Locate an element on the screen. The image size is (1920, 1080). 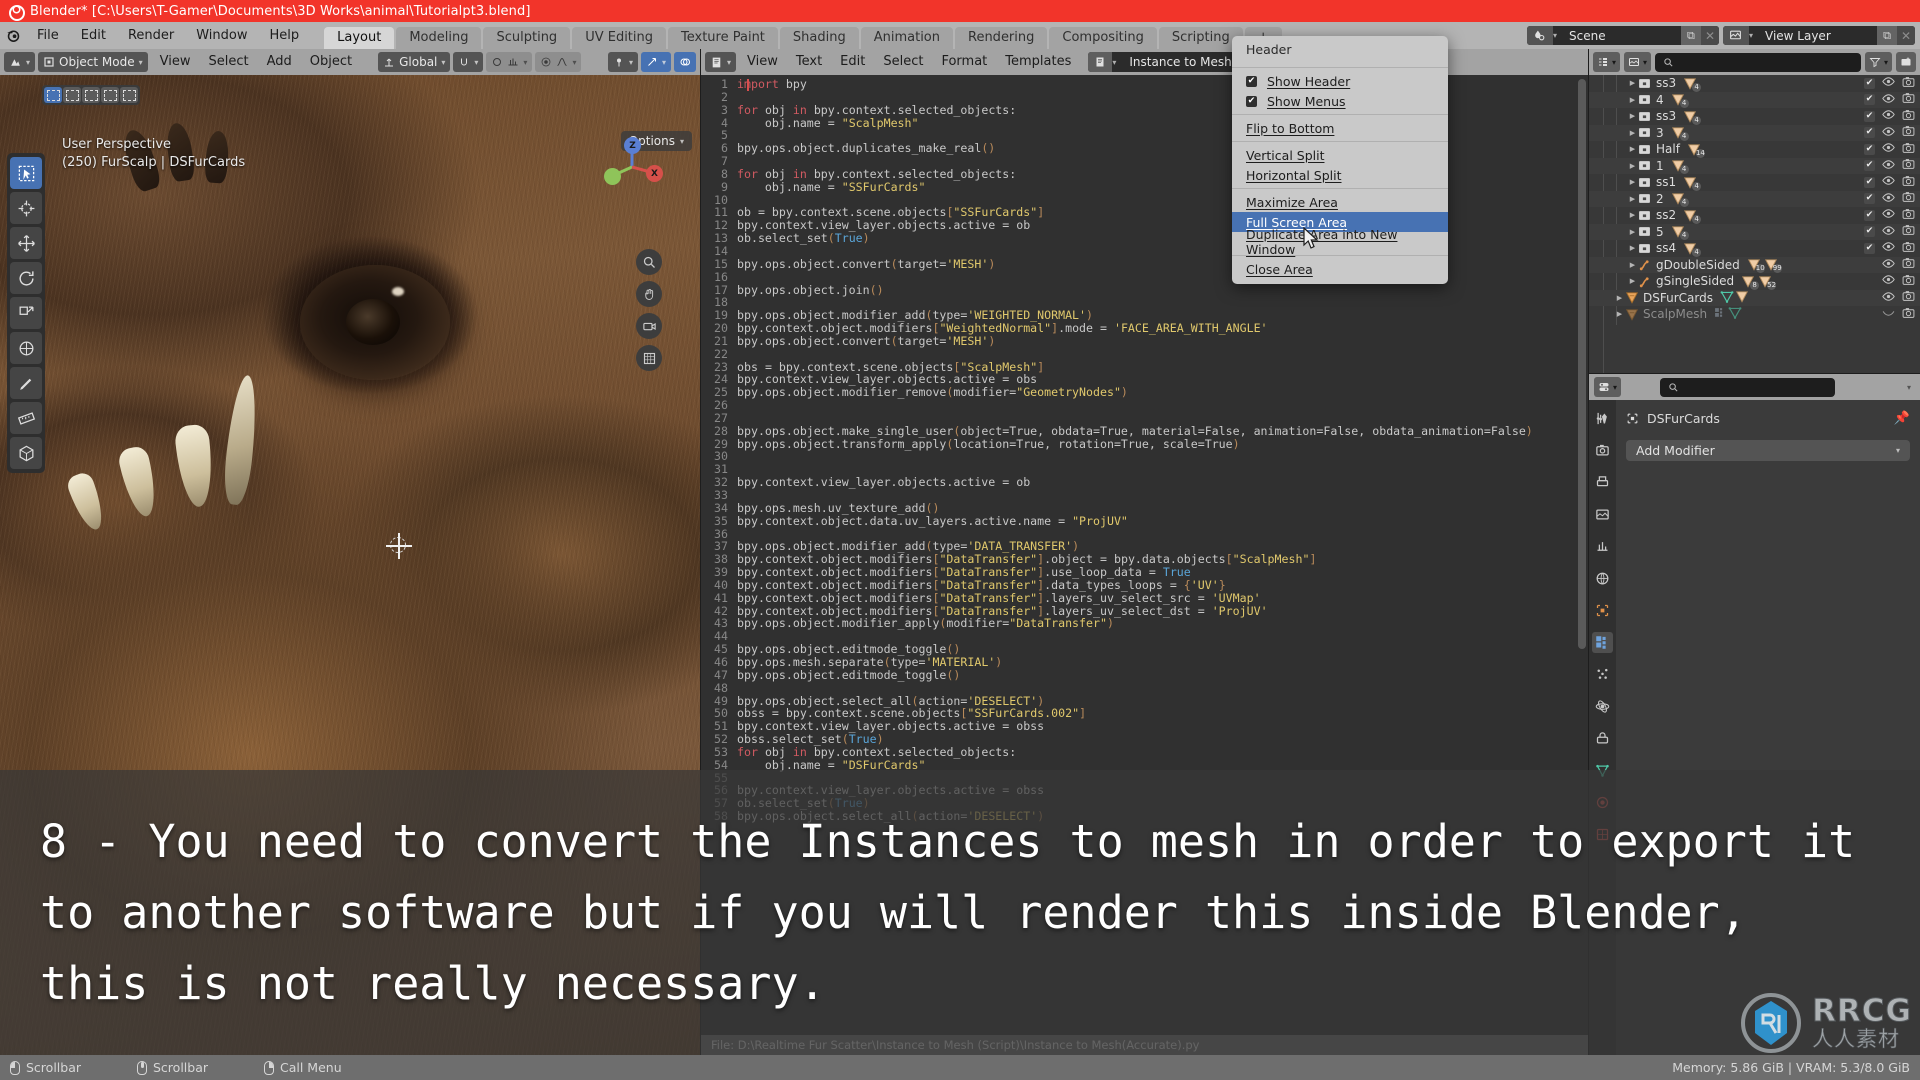
display-mode-selector: ▾ is located at coordinates (1638, 62).